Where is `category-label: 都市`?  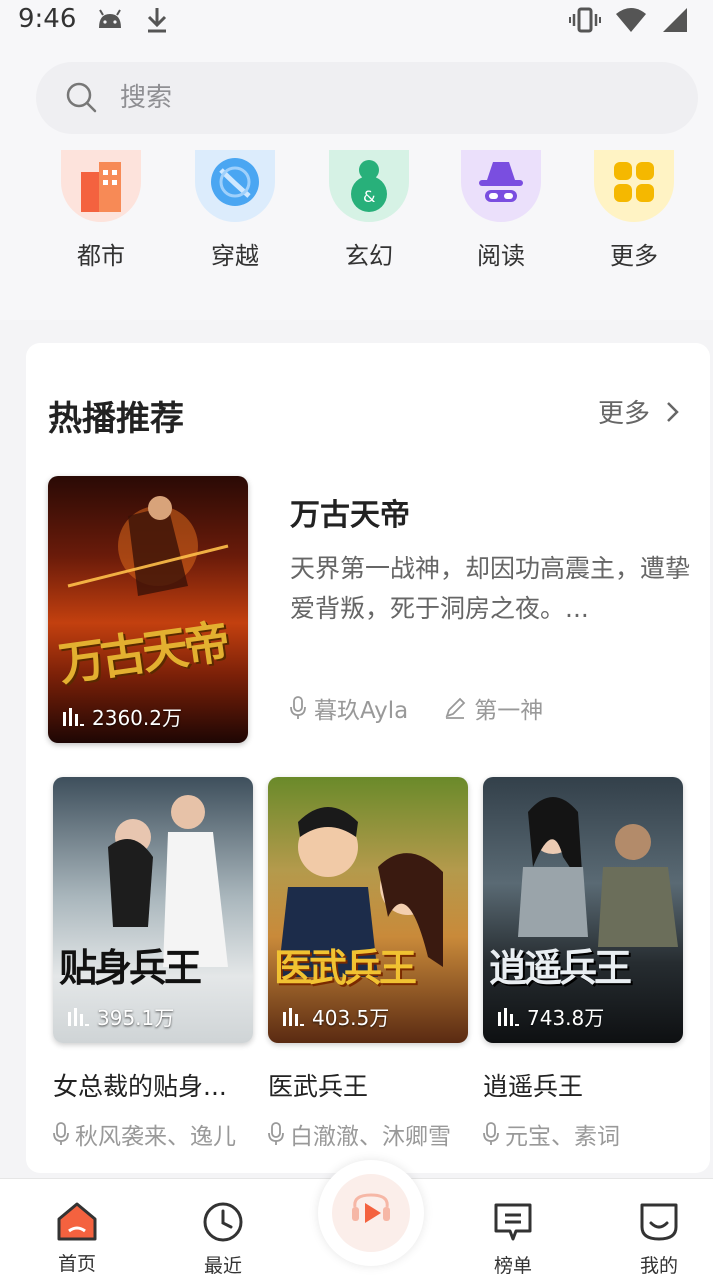
category-label: 都市 is located at coordinates (101, 256).